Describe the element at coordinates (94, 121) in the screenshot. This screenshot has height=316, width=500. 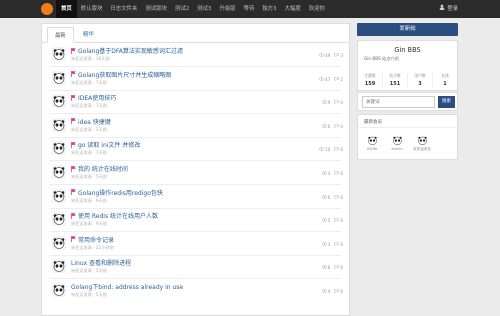
I see `topic-title-text: idea 快捷键` at that location.